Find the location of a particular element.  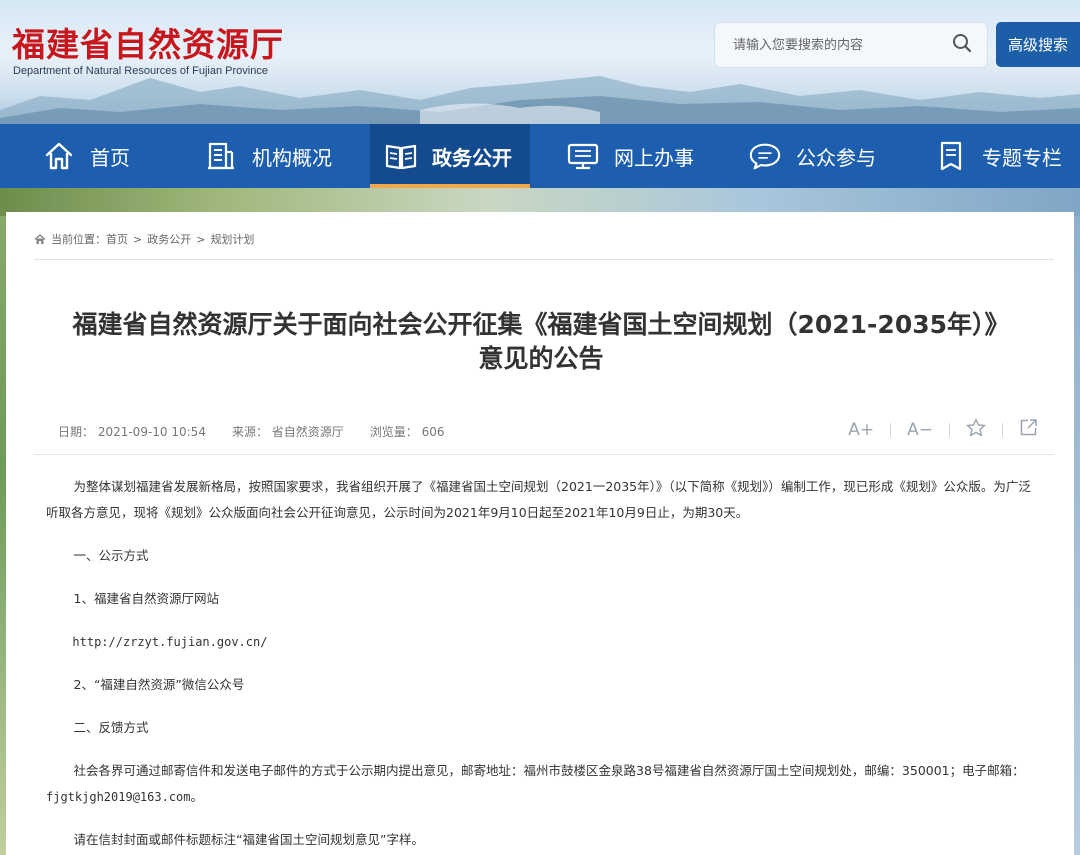

nav-label: 机构概况 is located at coordinates (292, 157).